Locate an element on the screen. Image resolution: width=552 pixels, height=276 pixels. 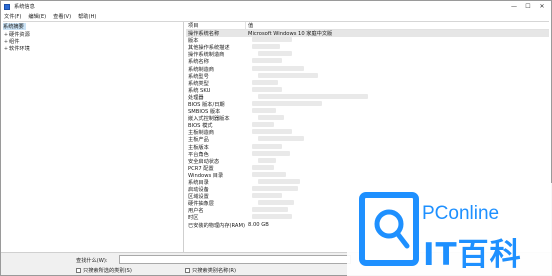
table-row: BIOS 模式 is located at coordinates (367, 125).